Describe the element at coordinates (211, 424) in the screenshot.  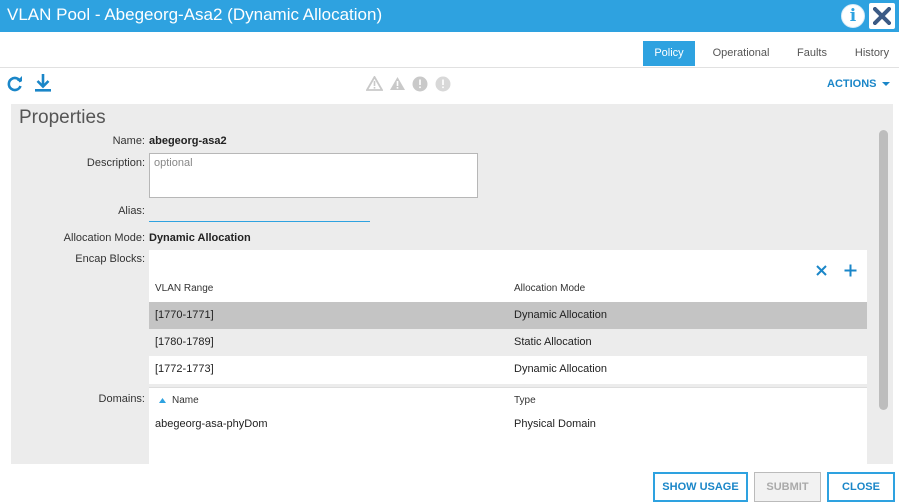
I see `domain-name-cell: abegeorg-asa-phyDom` at that location.